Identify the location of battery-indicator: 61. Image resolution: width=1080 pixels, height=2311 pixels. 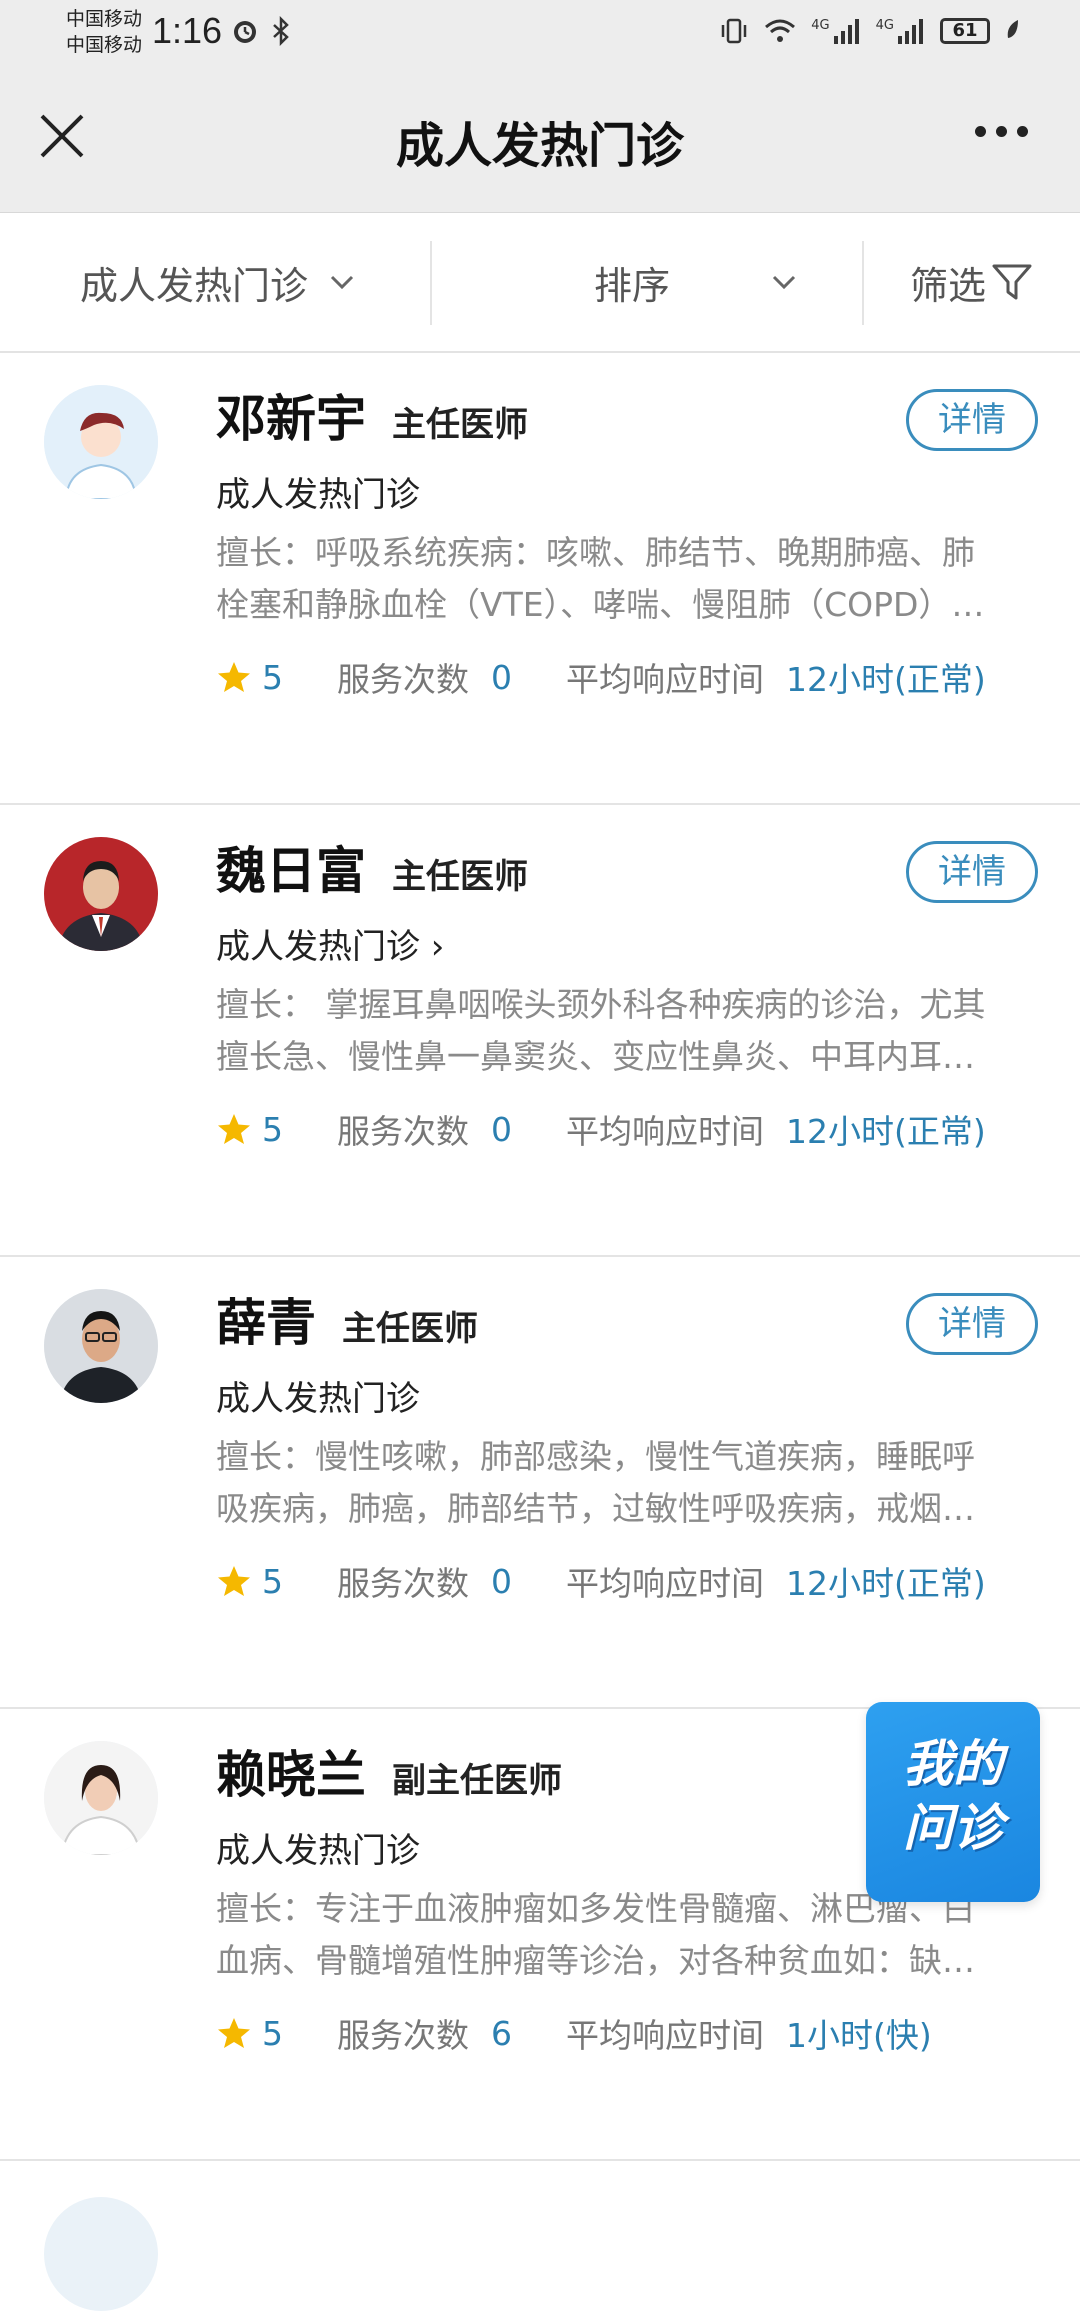
(965, 31).